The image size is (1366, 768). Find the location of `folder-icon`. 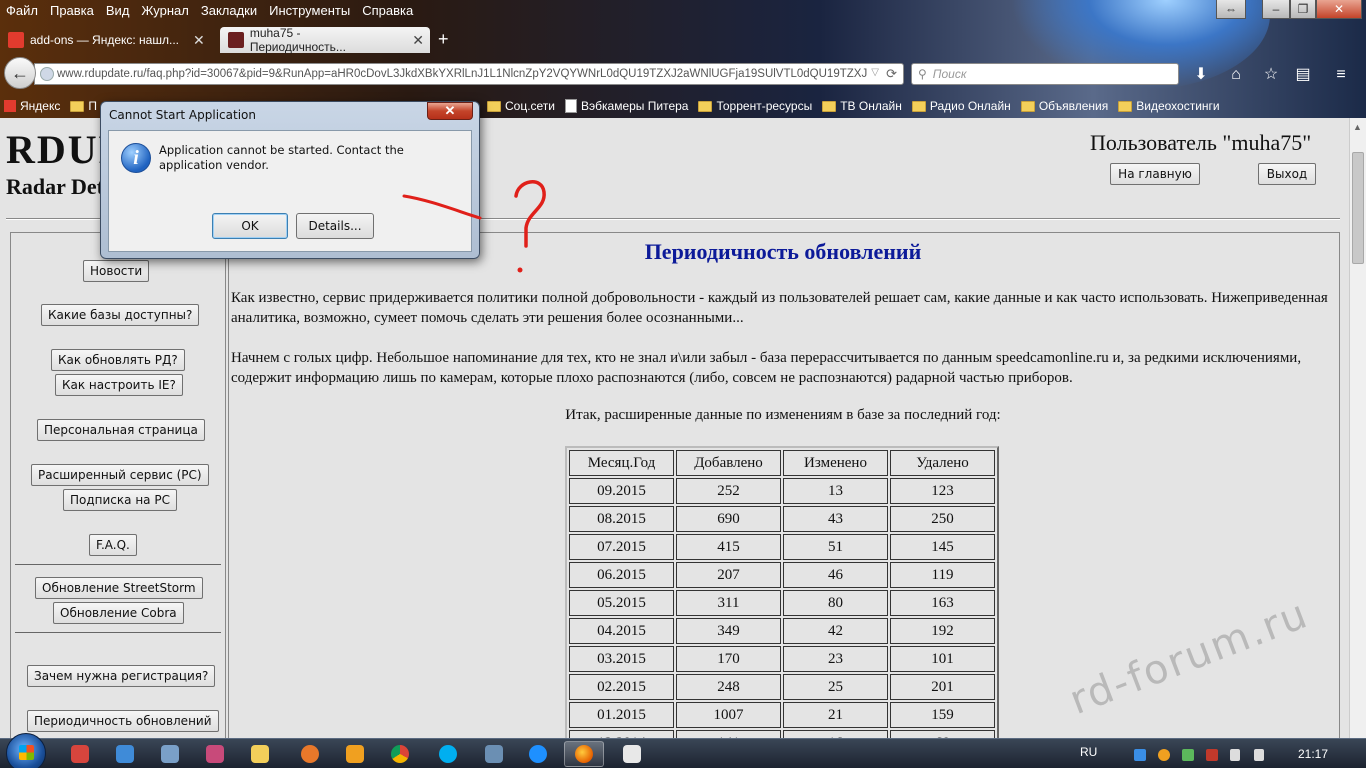

folder-icon is located at coordinates (77, 106).